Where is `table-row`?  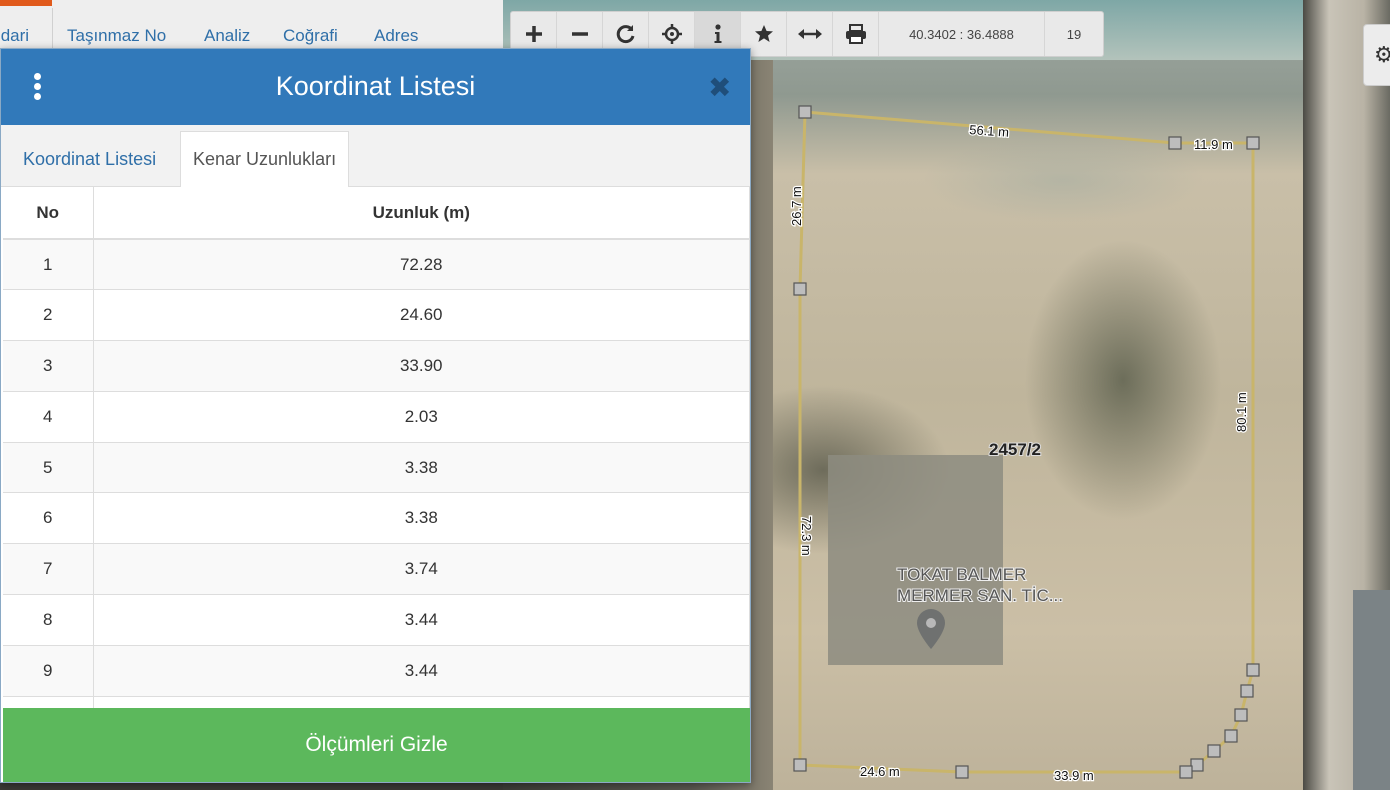 table-row is located at coordinates (376, 702).